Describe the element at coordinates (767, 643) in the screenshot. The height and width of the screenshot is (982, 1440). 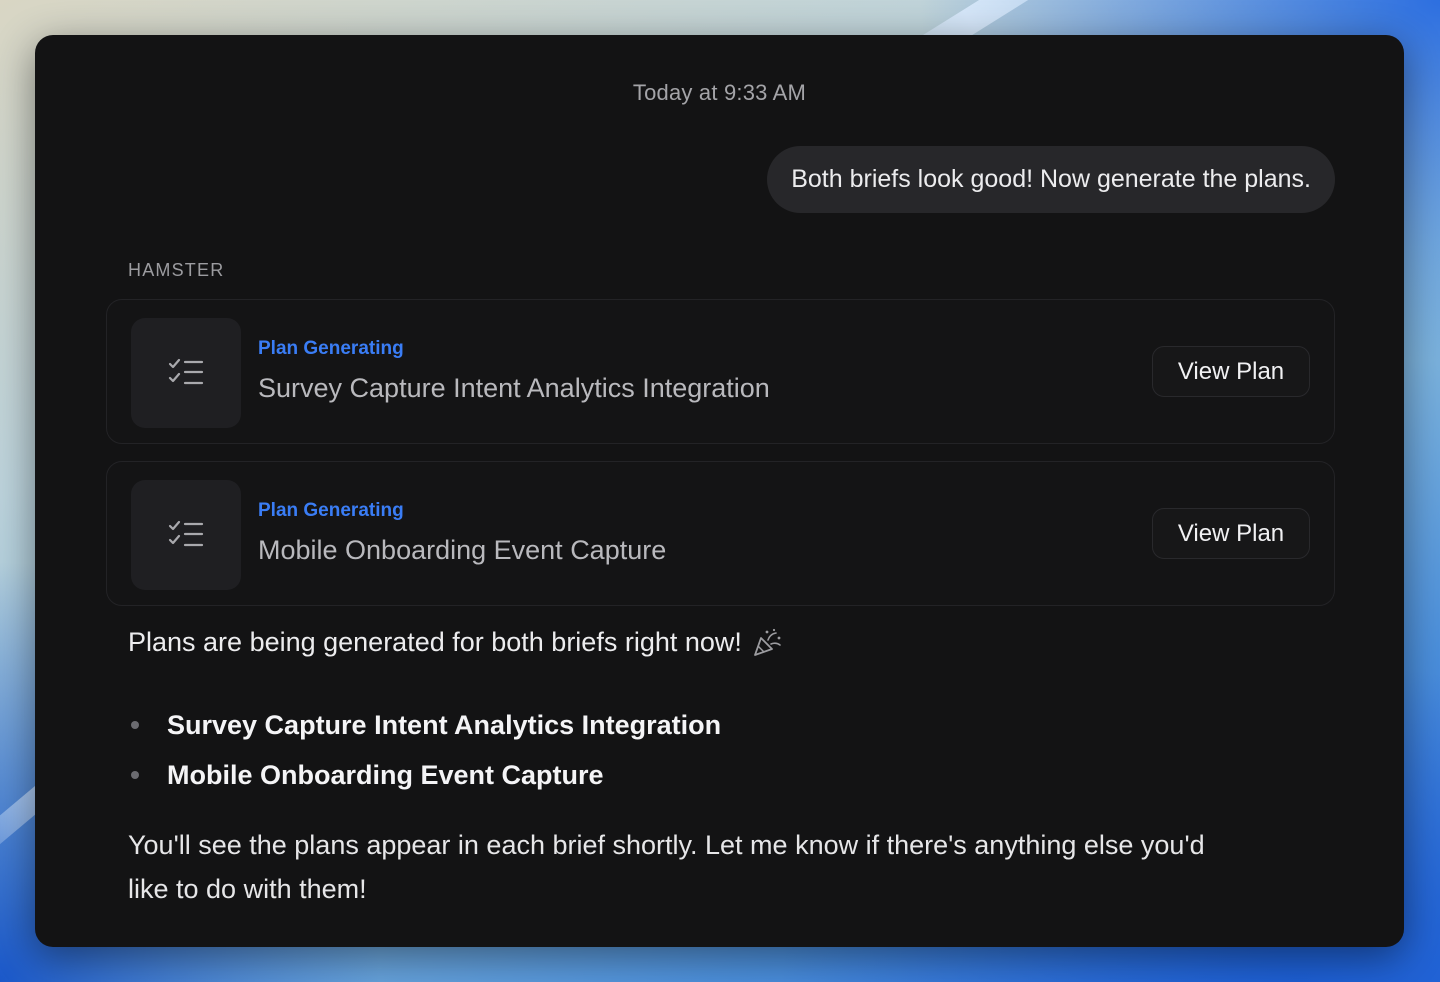
I see `party-popper-icon` at that location.